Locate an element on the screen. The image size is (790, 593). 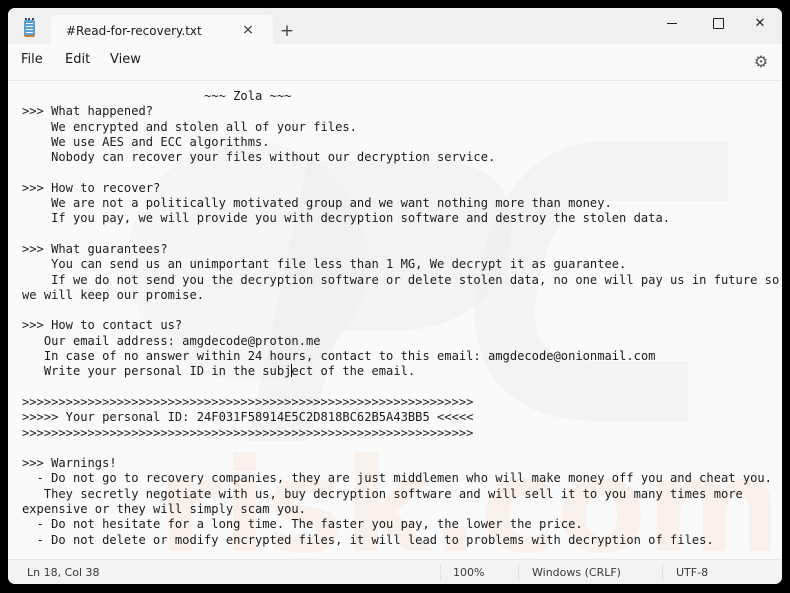
line-ending: Windows (CRLF) is located at coordinates (576, 572).